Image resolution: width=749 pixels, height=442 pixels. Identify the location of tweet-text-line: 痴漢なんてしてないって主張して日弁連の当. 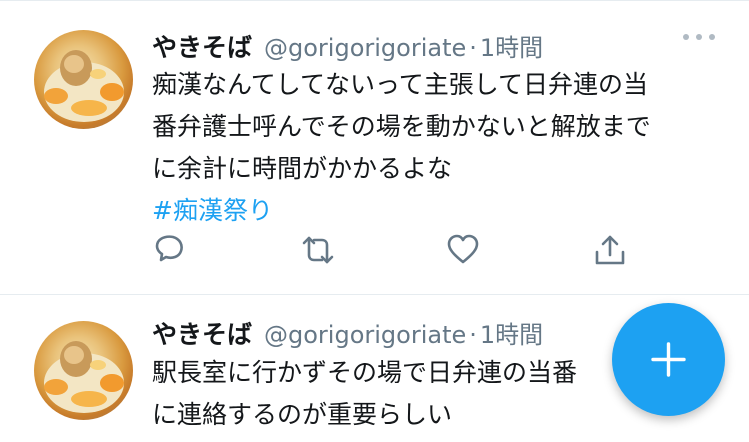
(400, 84).